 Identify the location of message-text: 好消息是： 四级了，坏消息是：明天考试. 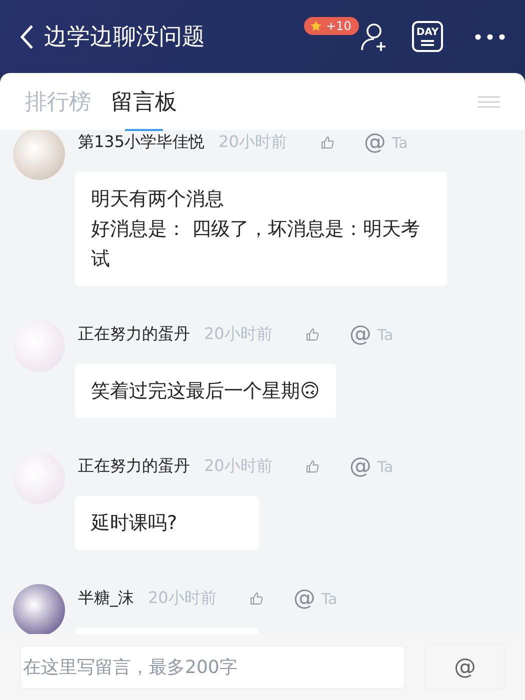
(256, 244).